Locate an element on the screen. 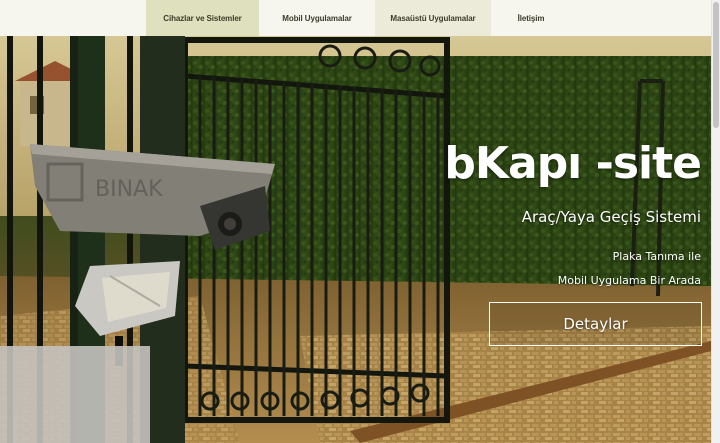 Image resolution: width=720 pixels, height=443 pixels. nav-item-mobile-apps: Mobil Uygulamalar is located at coordinates (317, 18).